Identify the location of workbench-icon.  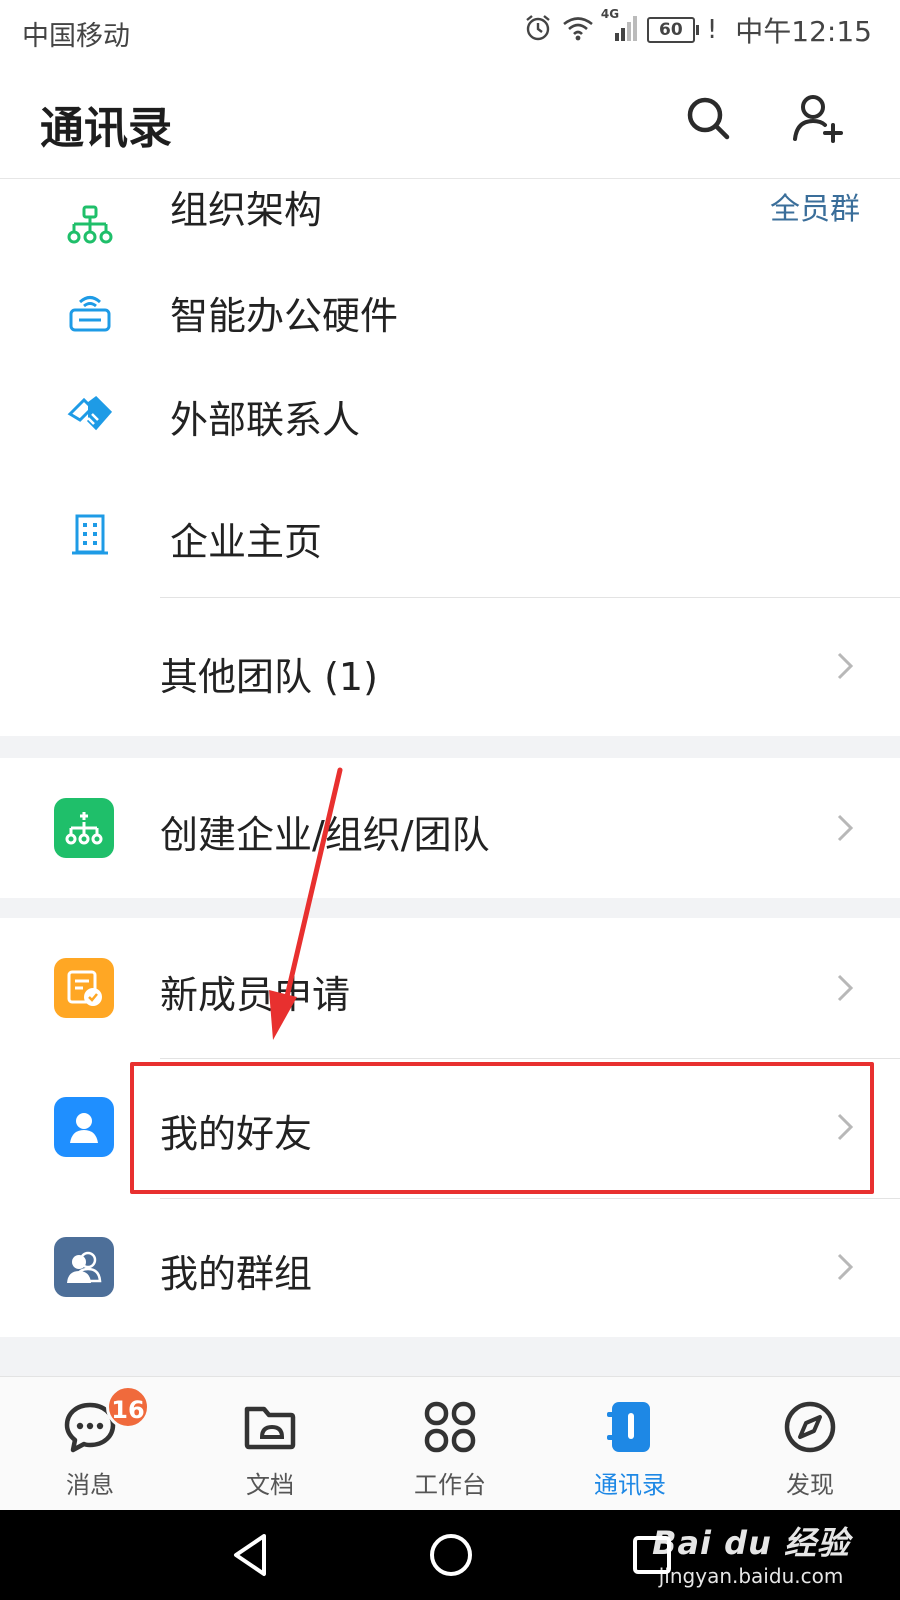
(450, 1427).